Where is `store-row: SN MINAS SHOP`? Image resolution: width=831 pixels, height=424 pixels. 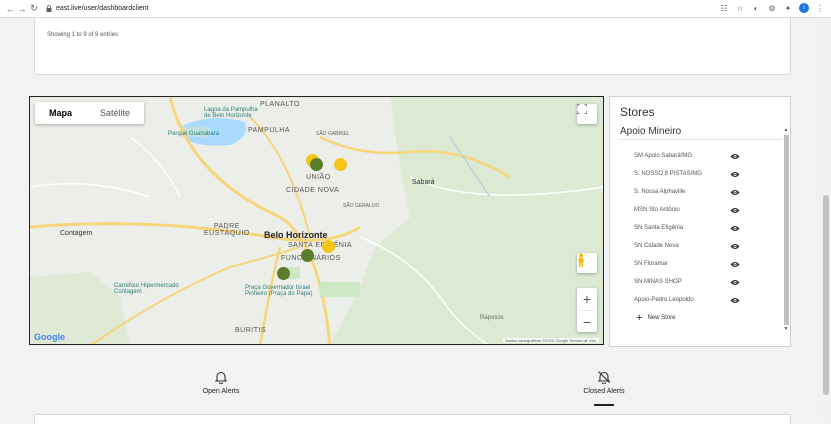
store-row: SN MINAS SHOP is located at coordinates (694, 282).